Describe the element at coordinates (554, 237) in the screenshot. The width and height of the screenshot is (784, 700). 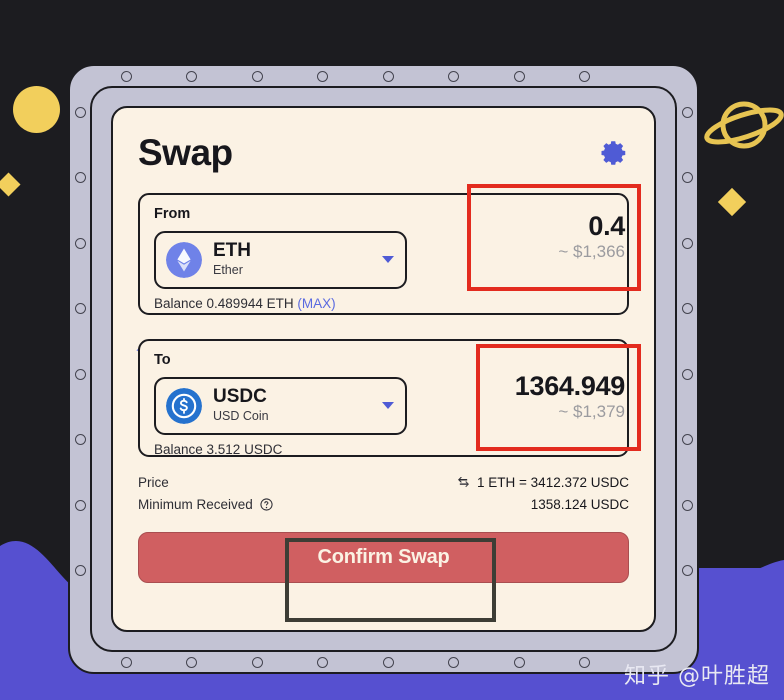
I see `from-amount-annotation: 0.4 ~ $1,366` at that location.